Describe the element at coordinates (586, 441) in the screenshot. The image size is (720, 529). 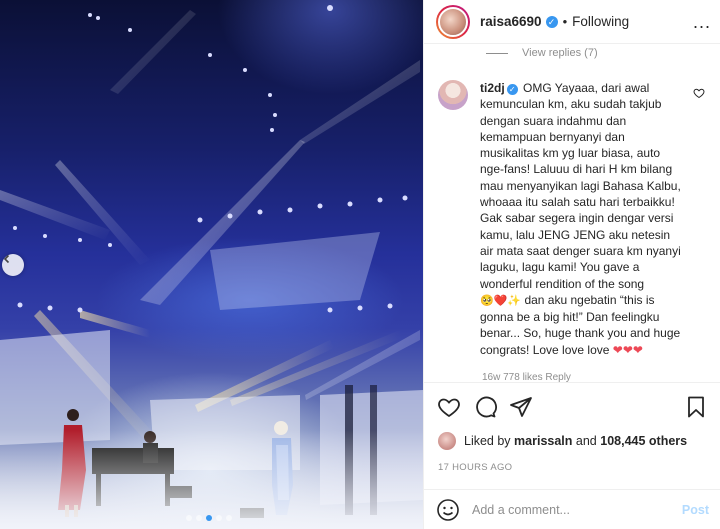
I see `likes-connector: and` at that location.